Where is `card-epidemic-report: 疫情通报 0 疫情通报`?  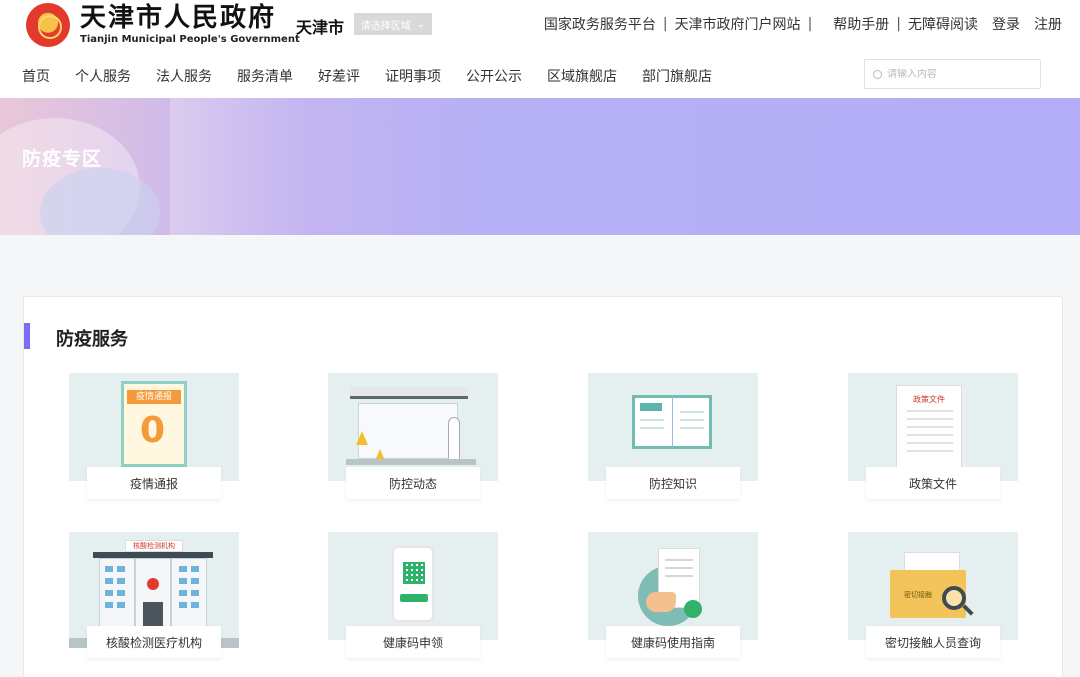
card-epidemic-report: 疫情通报 0 疫情通报 is located at coordinates (154, 438).